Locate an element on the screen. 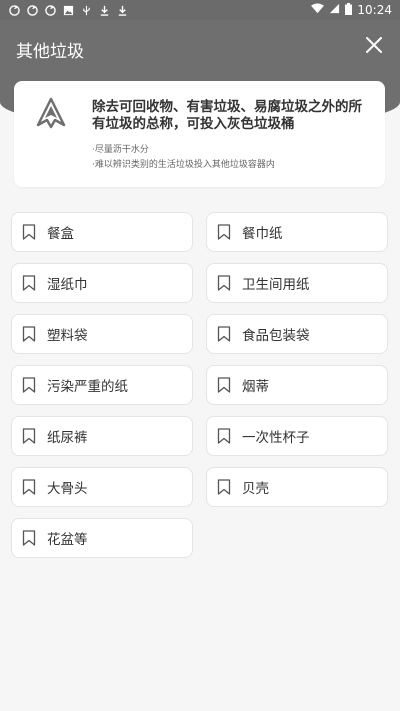  waste-item: 贝壳 is located at coordinates (297, 487).